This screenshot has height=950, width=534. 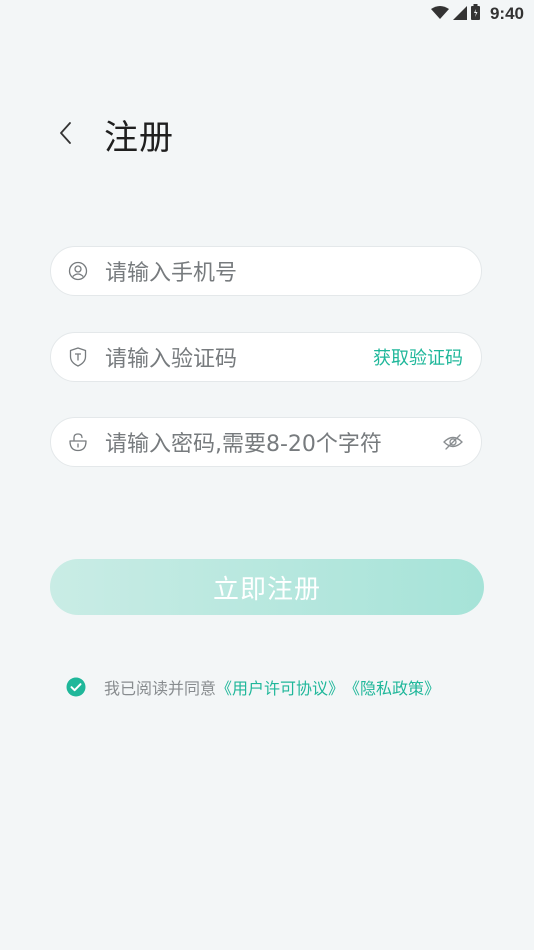 I want to click on status-bar: 9:40, so click(x=267, y=14).